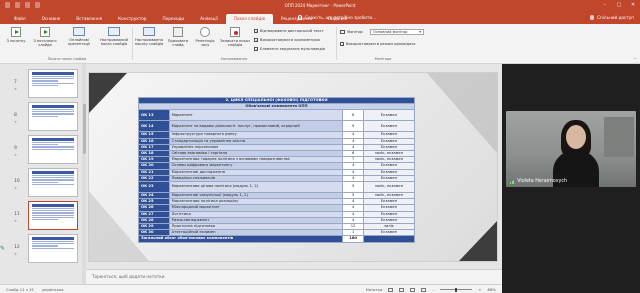 The width and height of the screenshot is (640, 293). What do you see at coordinates (132, 19) in the screenshot?
I see `tab-design: Конструктор` at bounding box center [132, 19].